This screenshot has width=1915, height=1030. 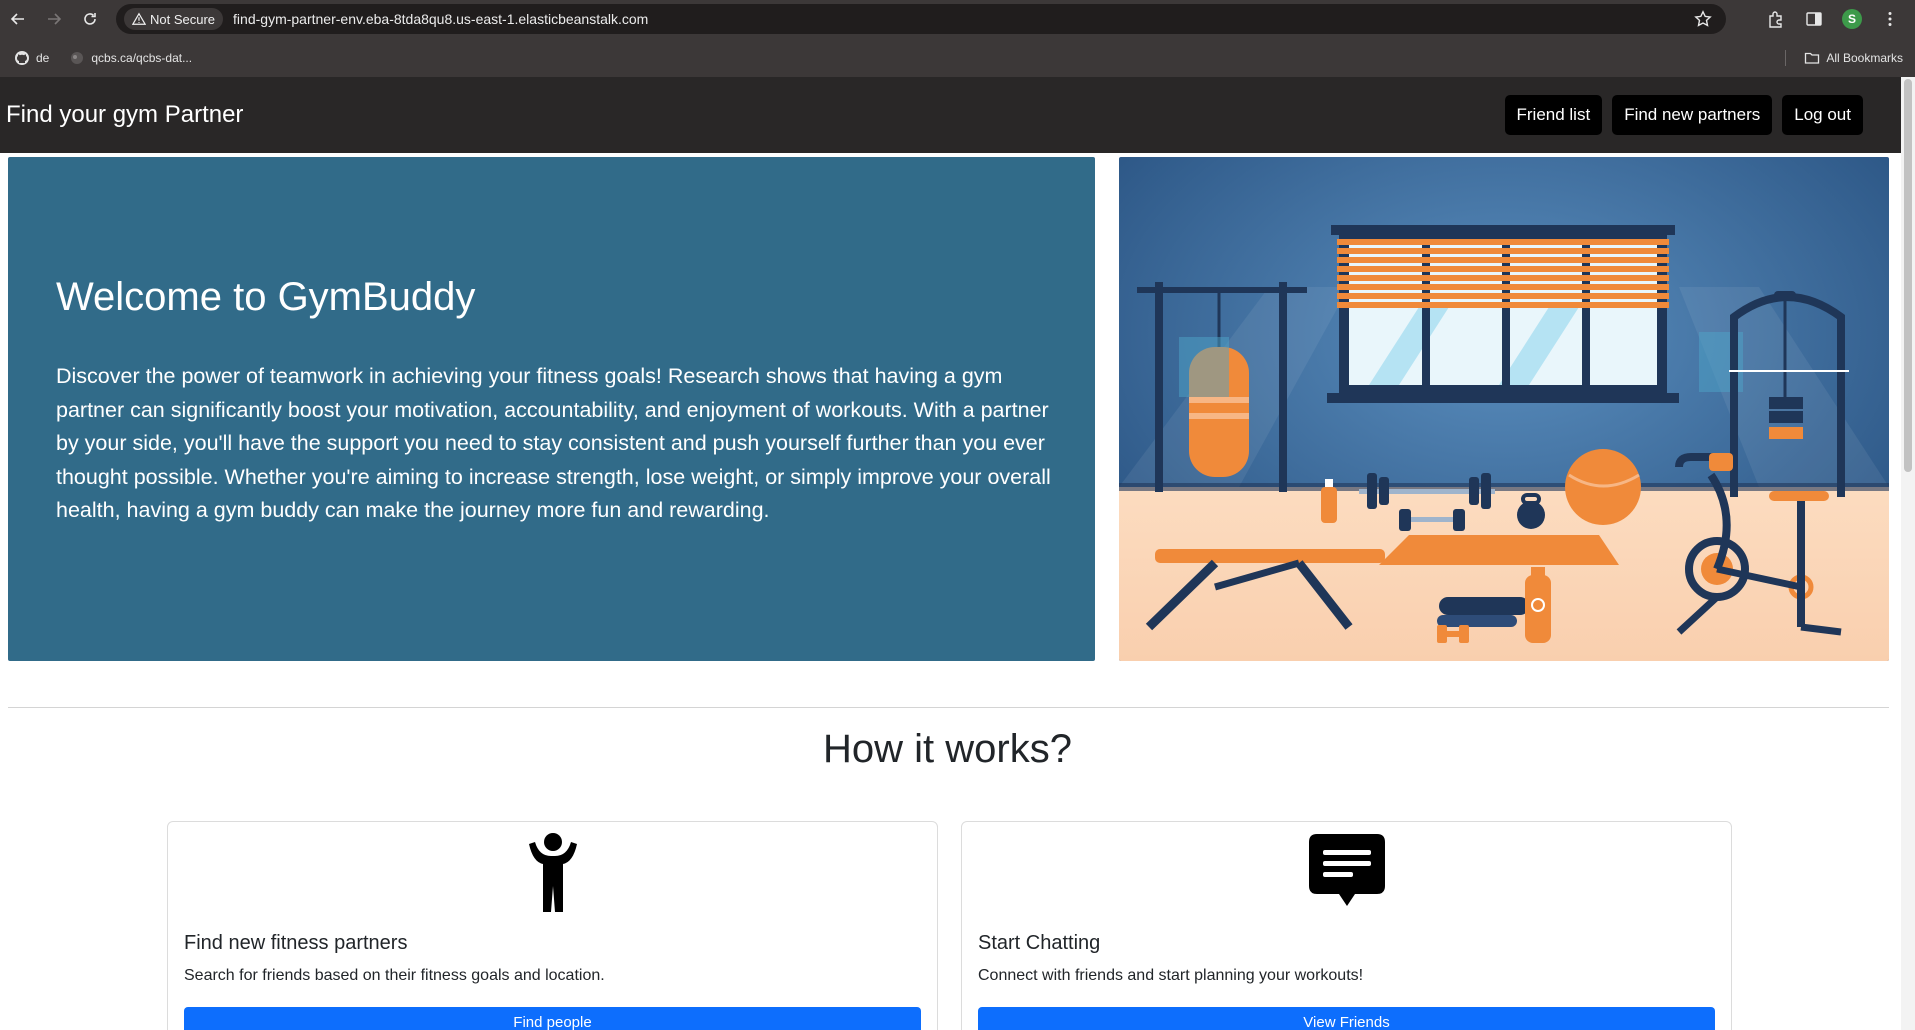 I want to click on find-new-partners-button: Find new partners, so click(x=1692, y=115).